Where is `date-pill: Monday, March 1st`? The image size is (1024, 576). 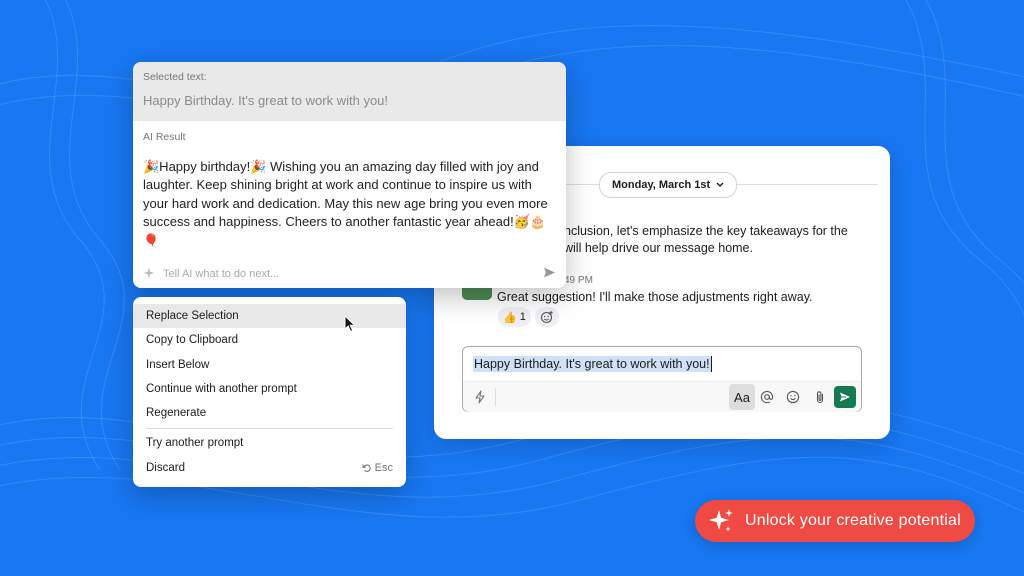
date-pill: Monday, March 1st is located at coordinates (668, 185).